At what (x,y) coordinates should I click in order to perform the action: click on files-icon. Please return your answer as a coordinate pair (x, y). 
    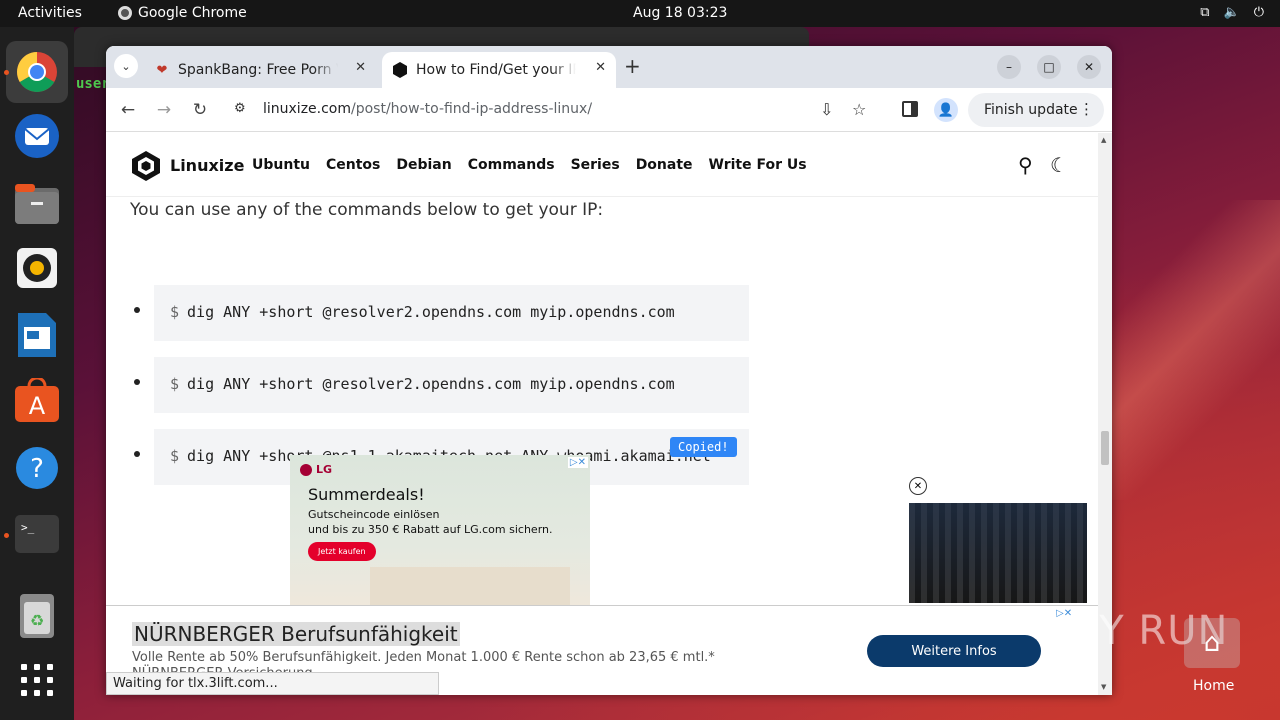
    Looking at the image, I should click on (37, 204).